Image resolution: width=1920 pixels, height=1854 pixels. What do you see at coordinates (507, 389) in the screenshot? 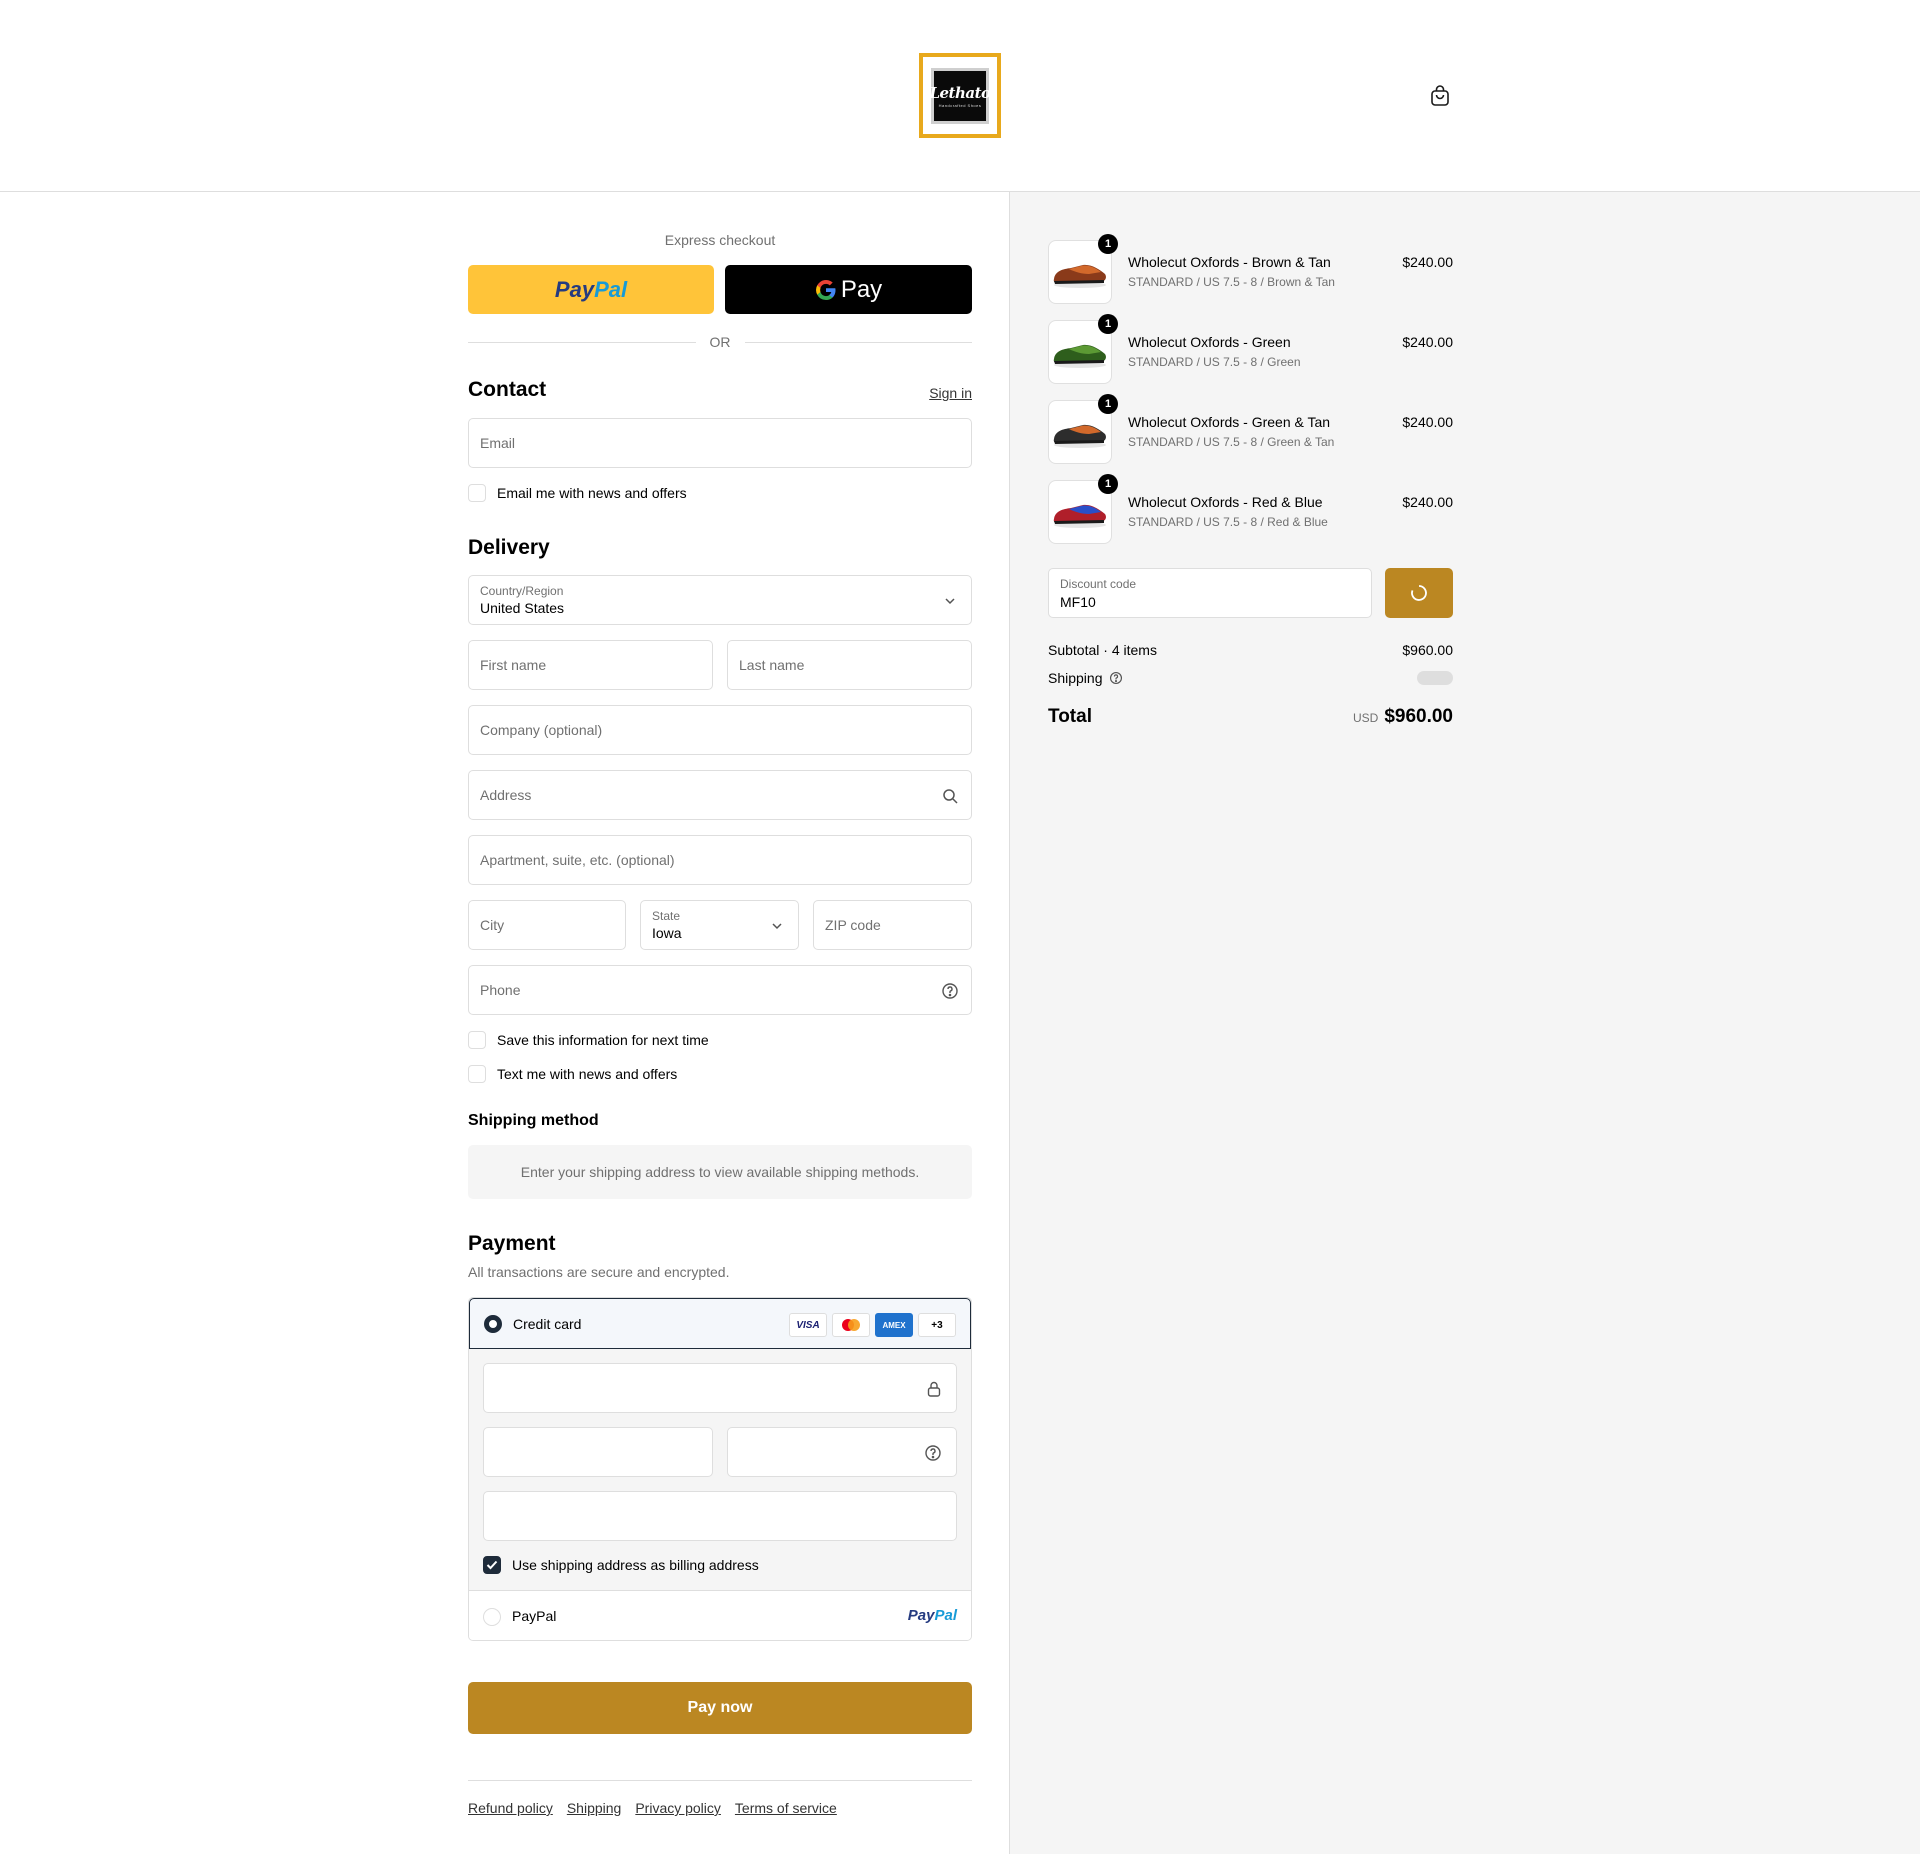
I see `contact-heading: Contact` at bounding box center [507, 389].